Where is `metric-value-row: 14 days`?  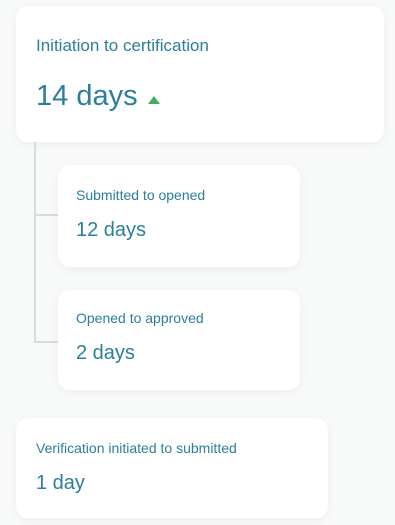 metric-value-row: 14 days is located at coordinates (210, 96).